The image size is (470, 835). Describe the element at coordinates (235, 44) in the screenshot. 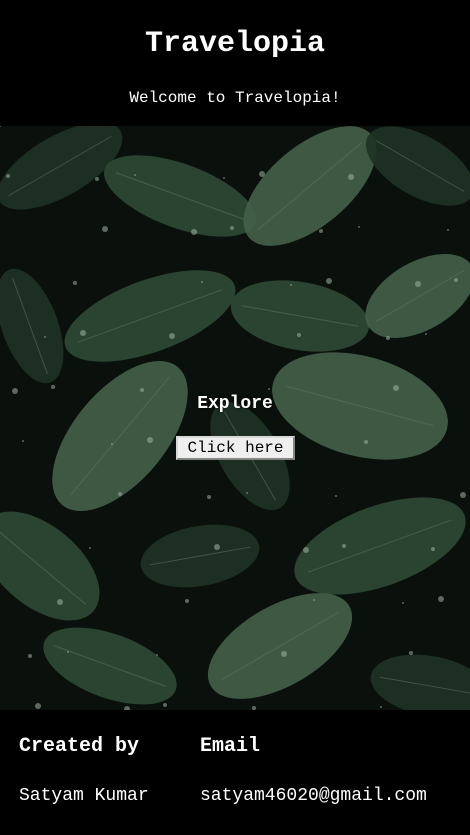

I see `site-title: Travelopia` at that location.